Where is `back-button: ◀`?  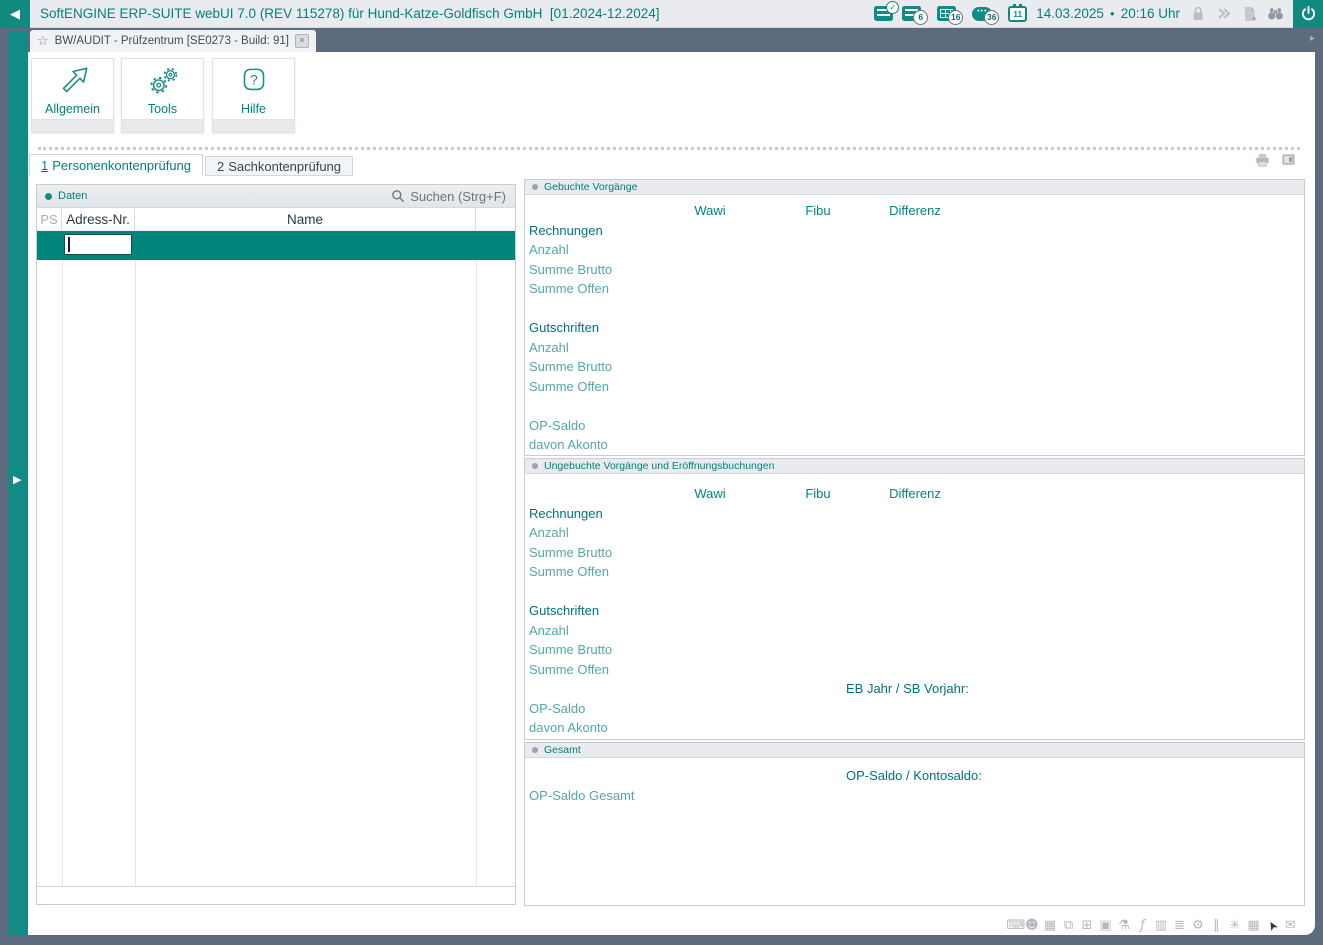 back-button: ◀ is located at coordinates (15, 14).